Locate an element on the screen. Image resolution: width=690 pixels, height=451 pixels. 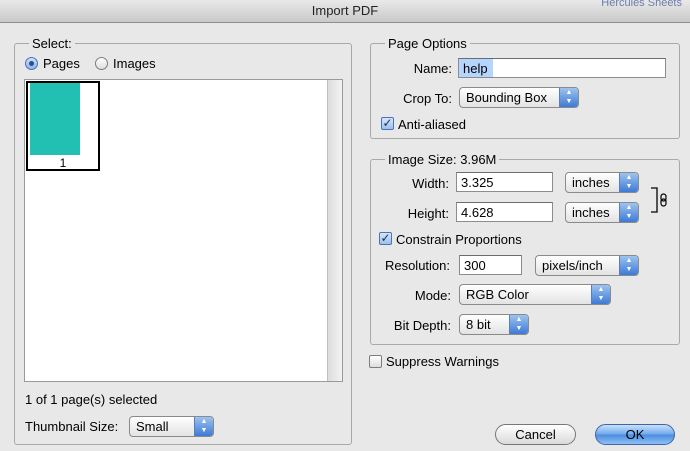
resolution-unit-popup: pixels/inch ▲ ▼ is located at coordinates (587, 265).